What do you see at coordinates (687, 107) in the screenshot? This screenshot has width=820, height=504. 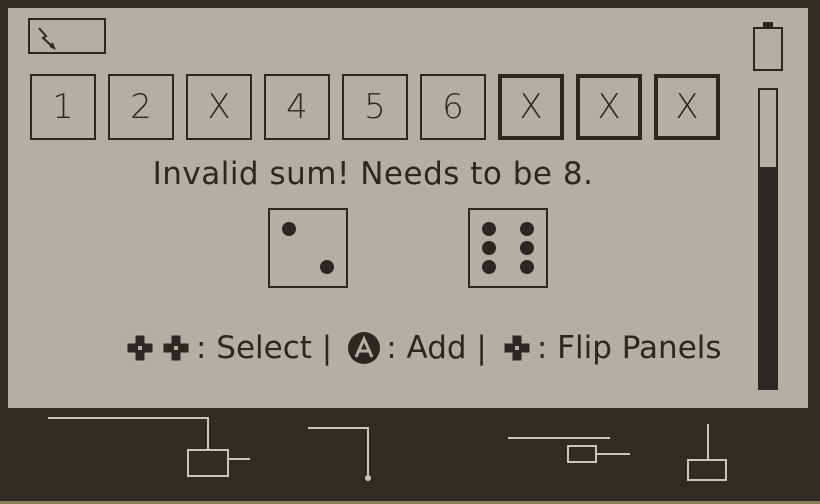 I see `panel-9: X` at bounding box center [687, 107].